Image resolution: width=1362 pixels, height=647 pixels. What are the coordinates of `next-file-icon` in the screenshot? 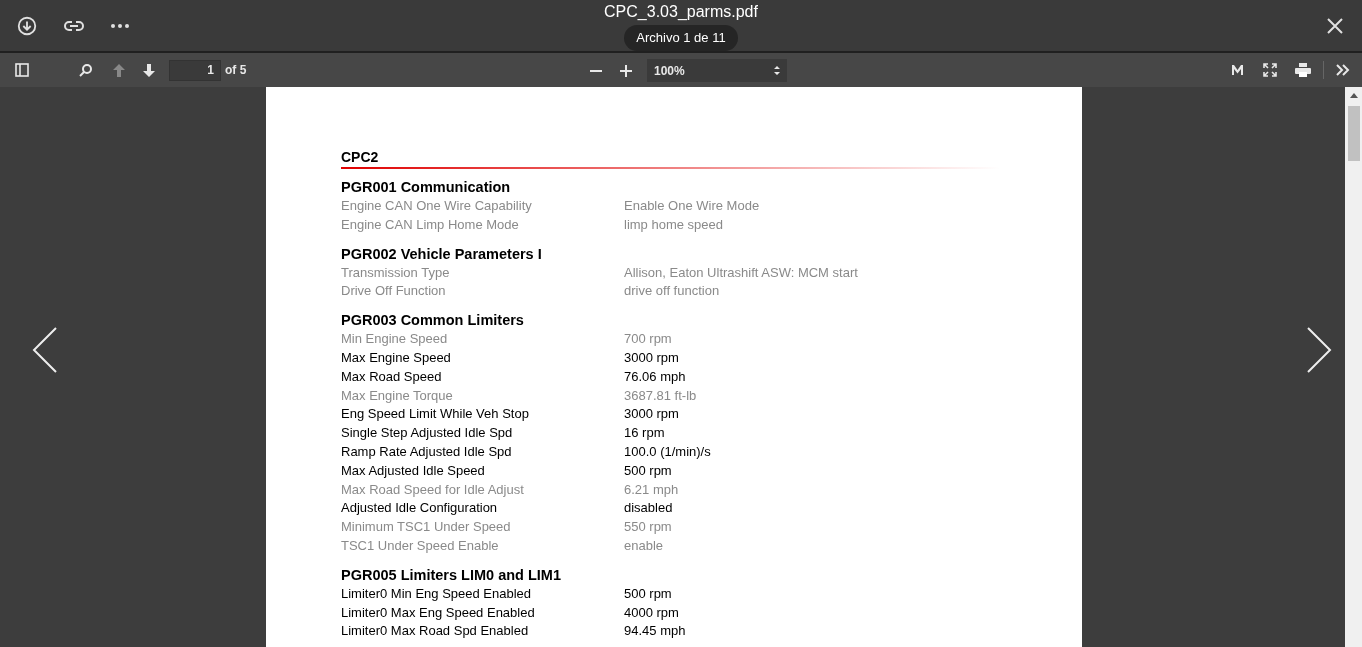 It's located at (1319, 350).